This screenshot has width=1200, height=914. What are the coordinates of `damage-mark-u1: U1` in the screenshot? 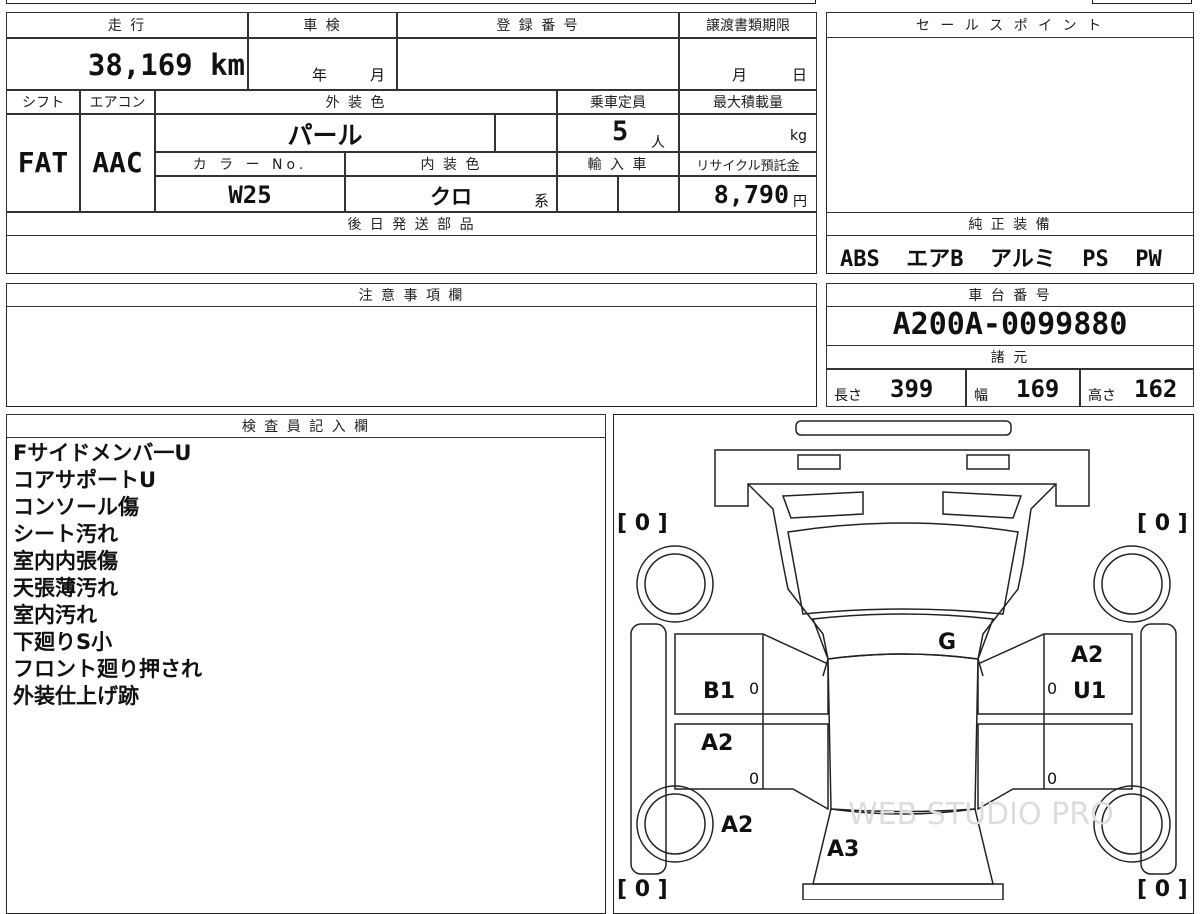 It's located at (1089, 691).